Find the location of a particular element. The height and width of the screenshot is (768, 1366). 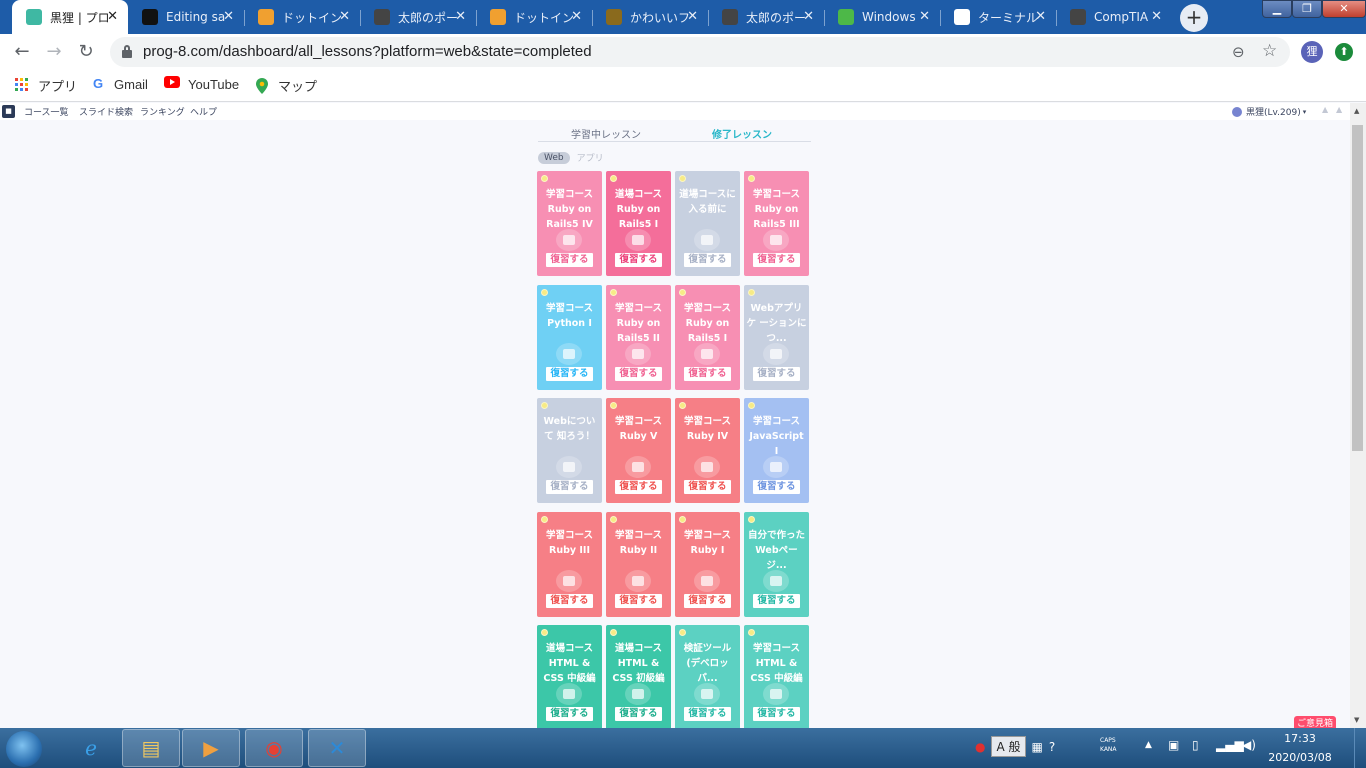

platform-app-pill: アプリ is located at coordinates (590, 157).